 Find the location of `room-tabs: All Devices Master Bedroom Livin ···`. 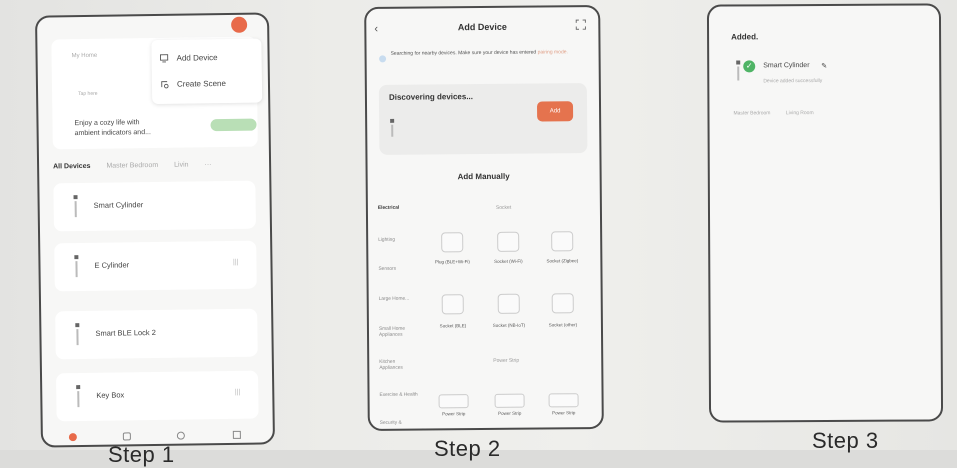

room-tabs: All Devices Master Bedroom Livin ··· is located at coordinates (158, 165).